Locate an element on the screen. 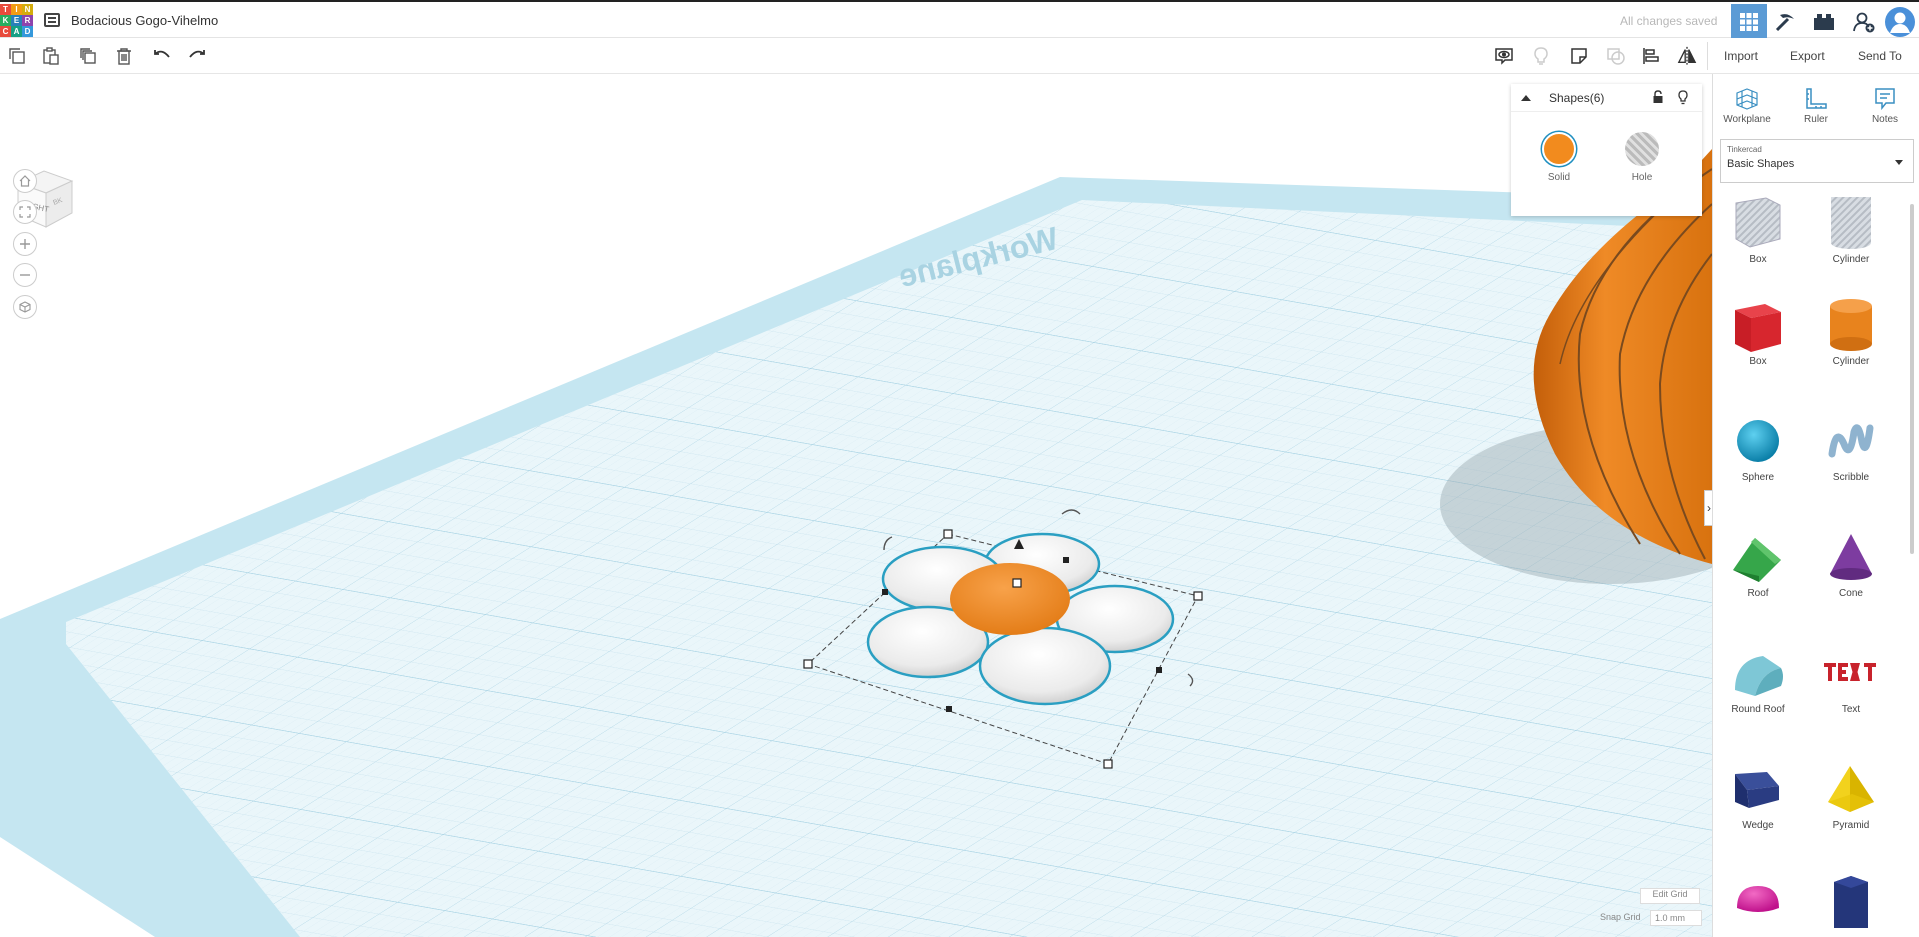 Image resolution: width=1919 pixels, height=937 pixels. petal-bottom is located at coordinates (1045, 666).